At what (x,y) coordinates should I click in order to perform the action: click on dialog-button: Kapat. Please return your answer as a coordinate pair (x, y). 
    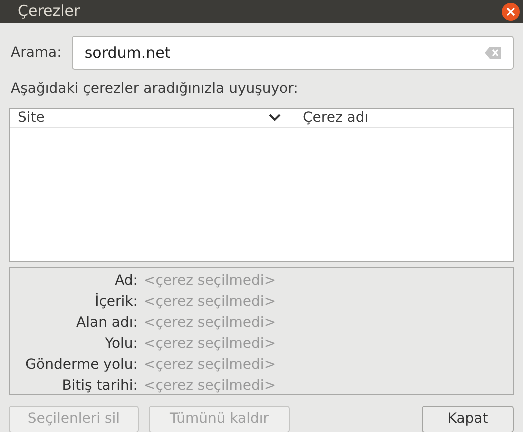
    Looking at the image, I should click on (468, 419).